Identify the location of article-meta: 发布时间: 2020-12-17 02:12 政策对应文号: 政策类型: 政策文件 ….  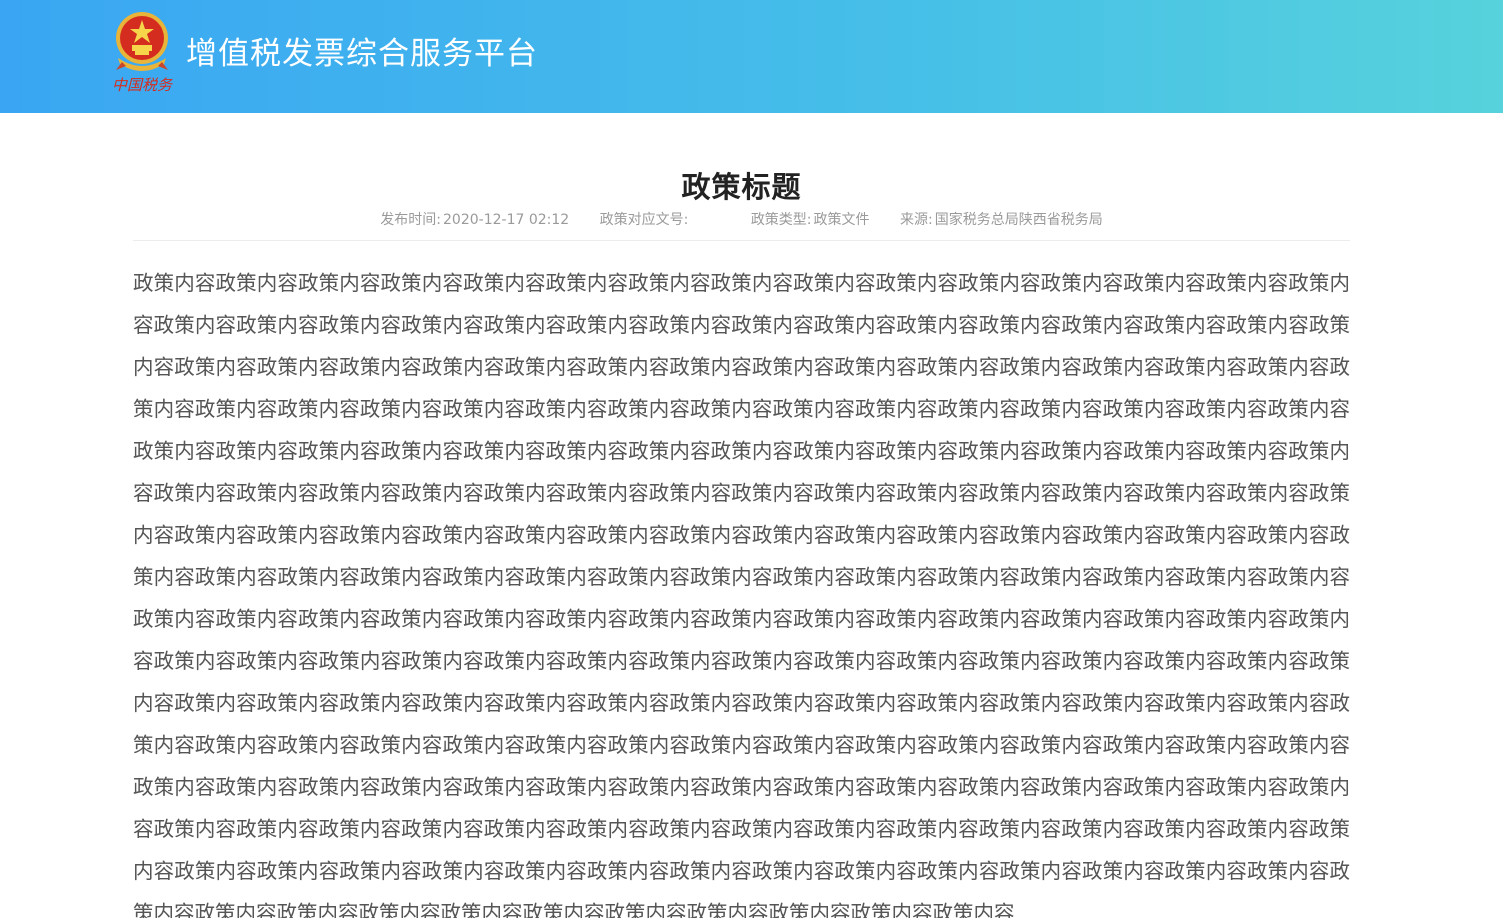
(741, 220).